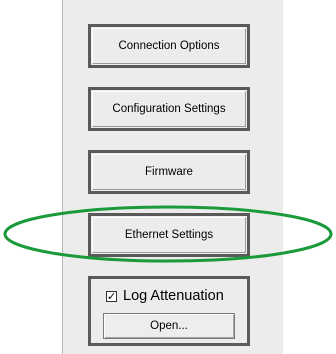 The image size is (336, 354). I want to click on firmware-button: Firmware, so click(169, 172).